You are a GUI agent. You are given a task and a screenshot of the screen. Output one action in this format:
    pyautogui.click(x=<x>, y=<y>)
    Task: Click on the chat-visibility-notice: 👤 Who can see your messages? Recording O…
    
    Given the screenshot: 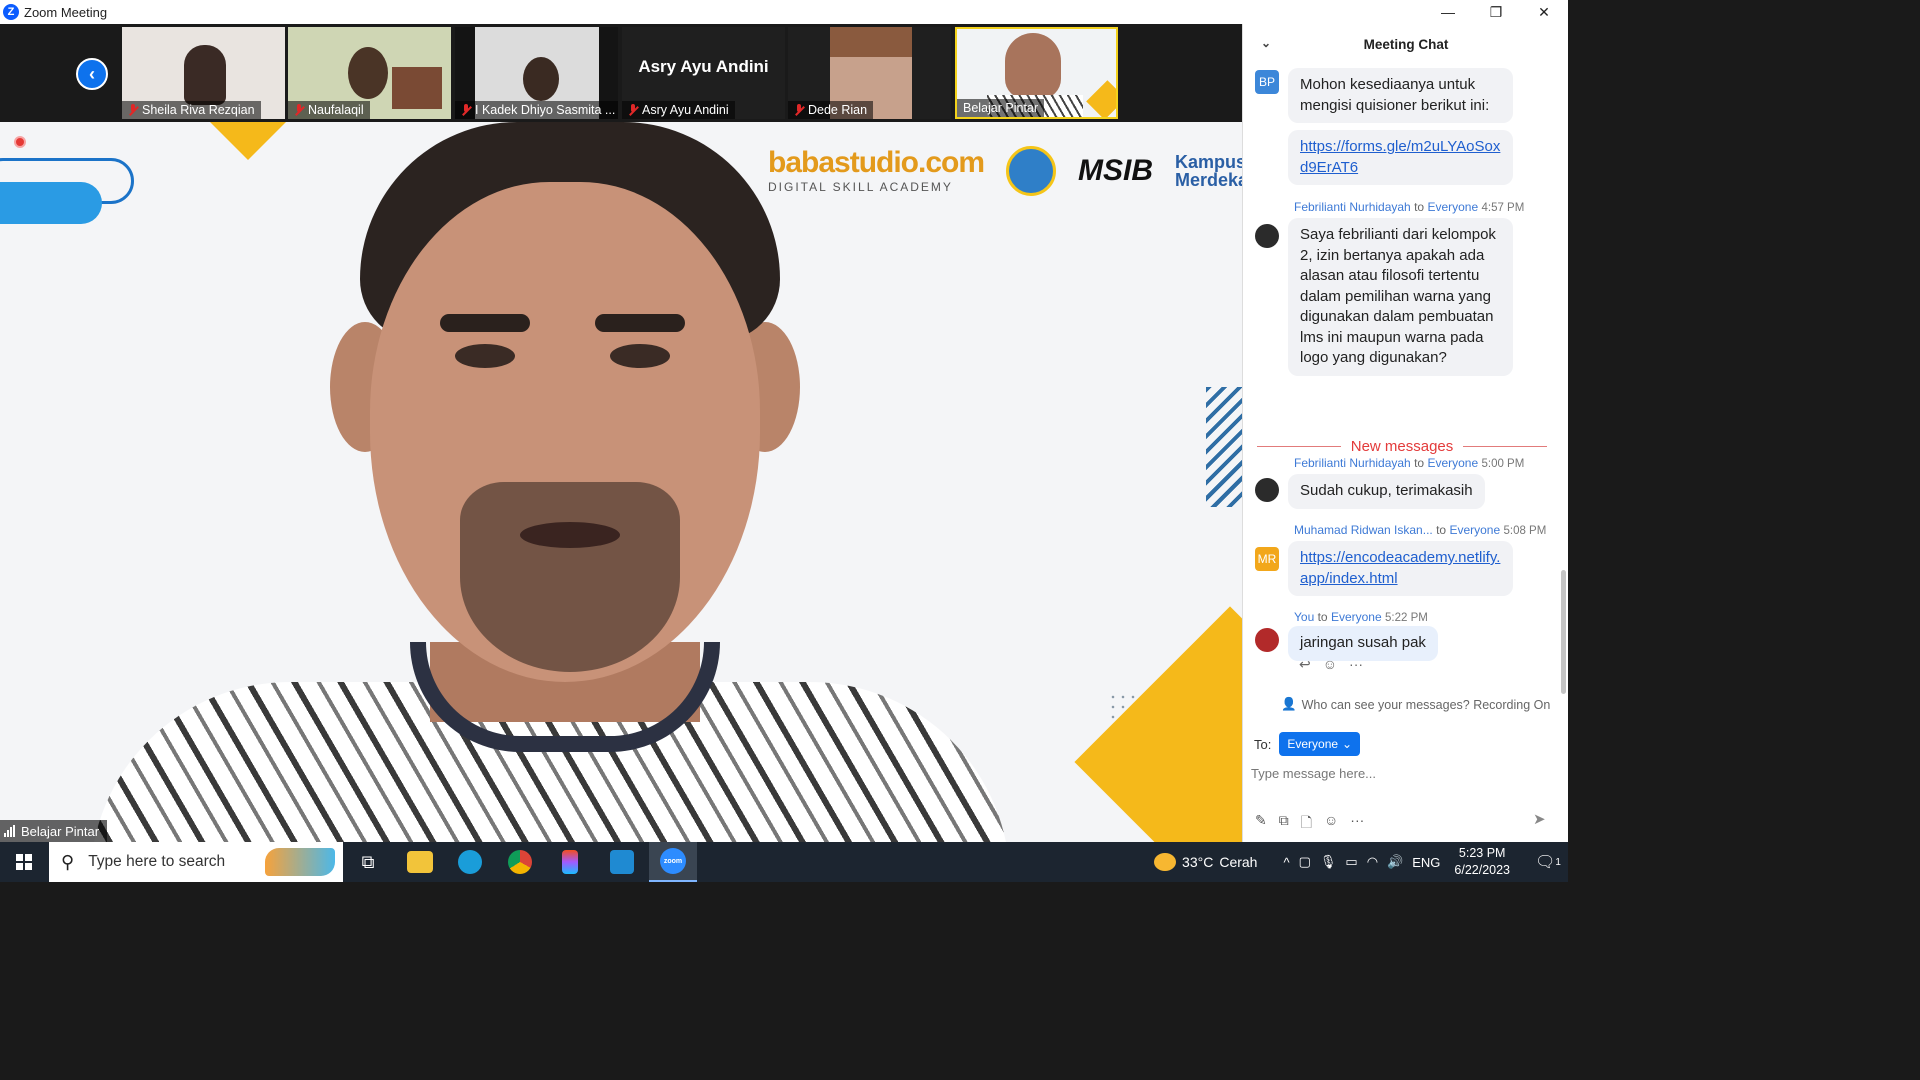 What is the action you would take?
    pyautogui.click(x=1415, y=704)
    